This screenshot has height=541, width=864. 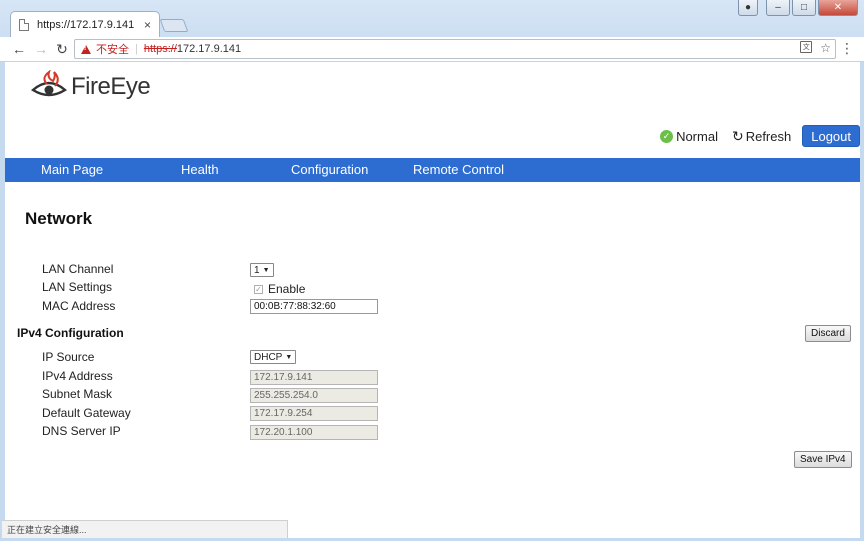 What do you see at coordinates (209, 49) in the screenshot?
I see `url-host: 172.17.9.141` at bounding box center [209, 49].